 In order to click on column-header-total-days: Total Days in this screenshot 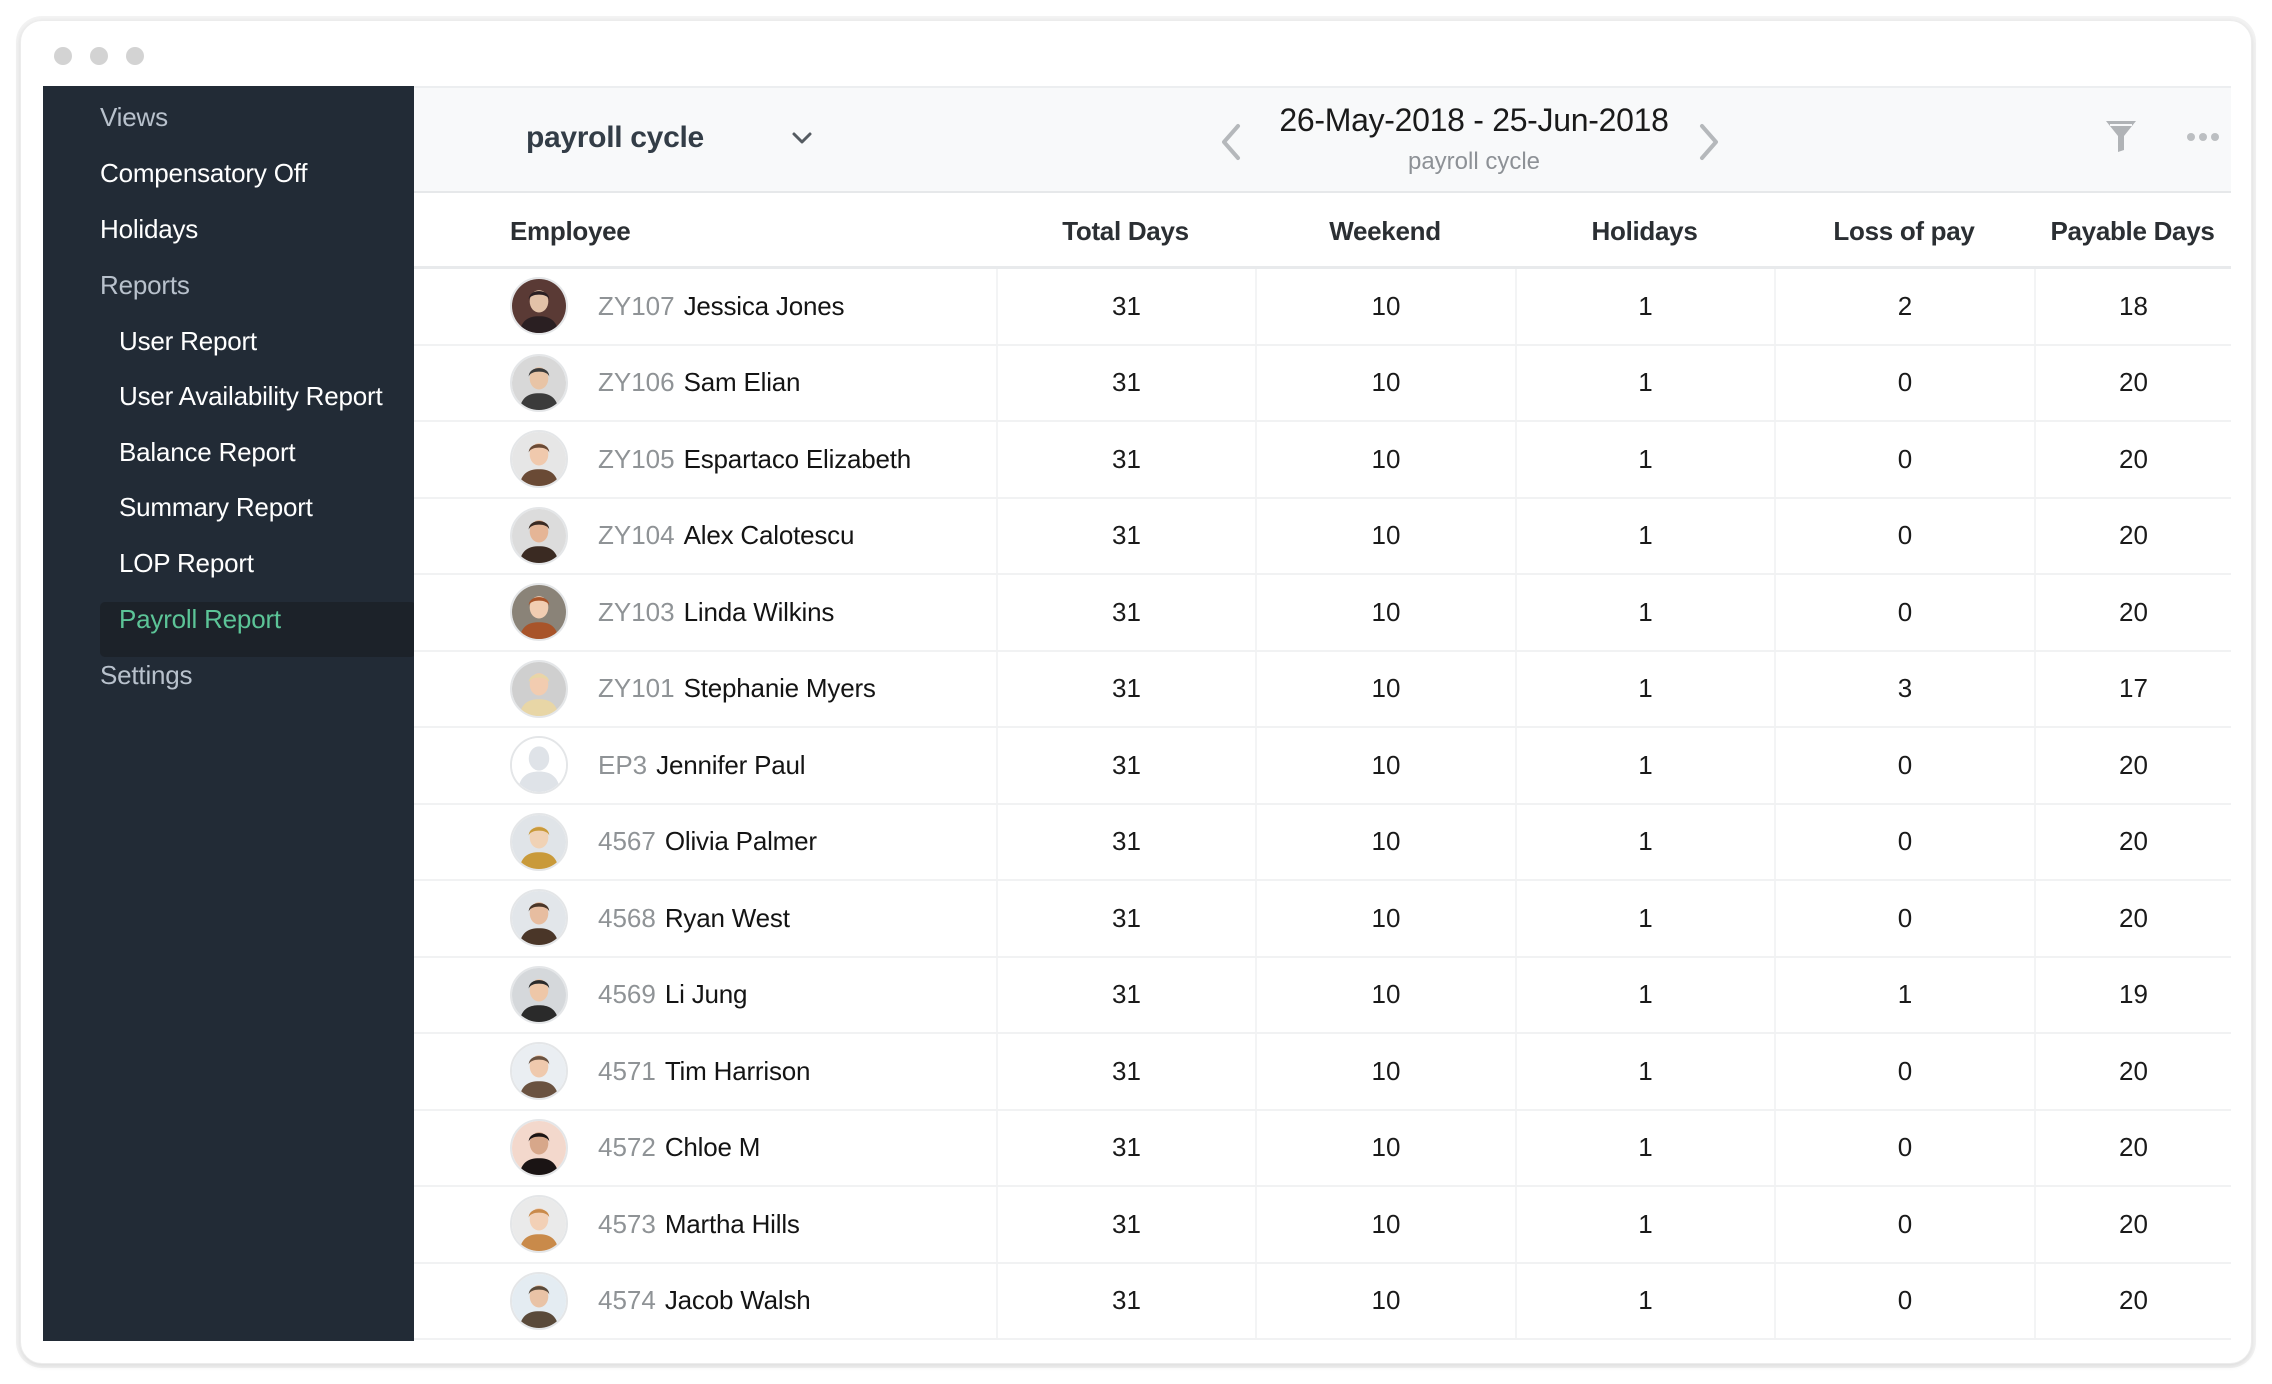, I will do `click(1125, 231)`.